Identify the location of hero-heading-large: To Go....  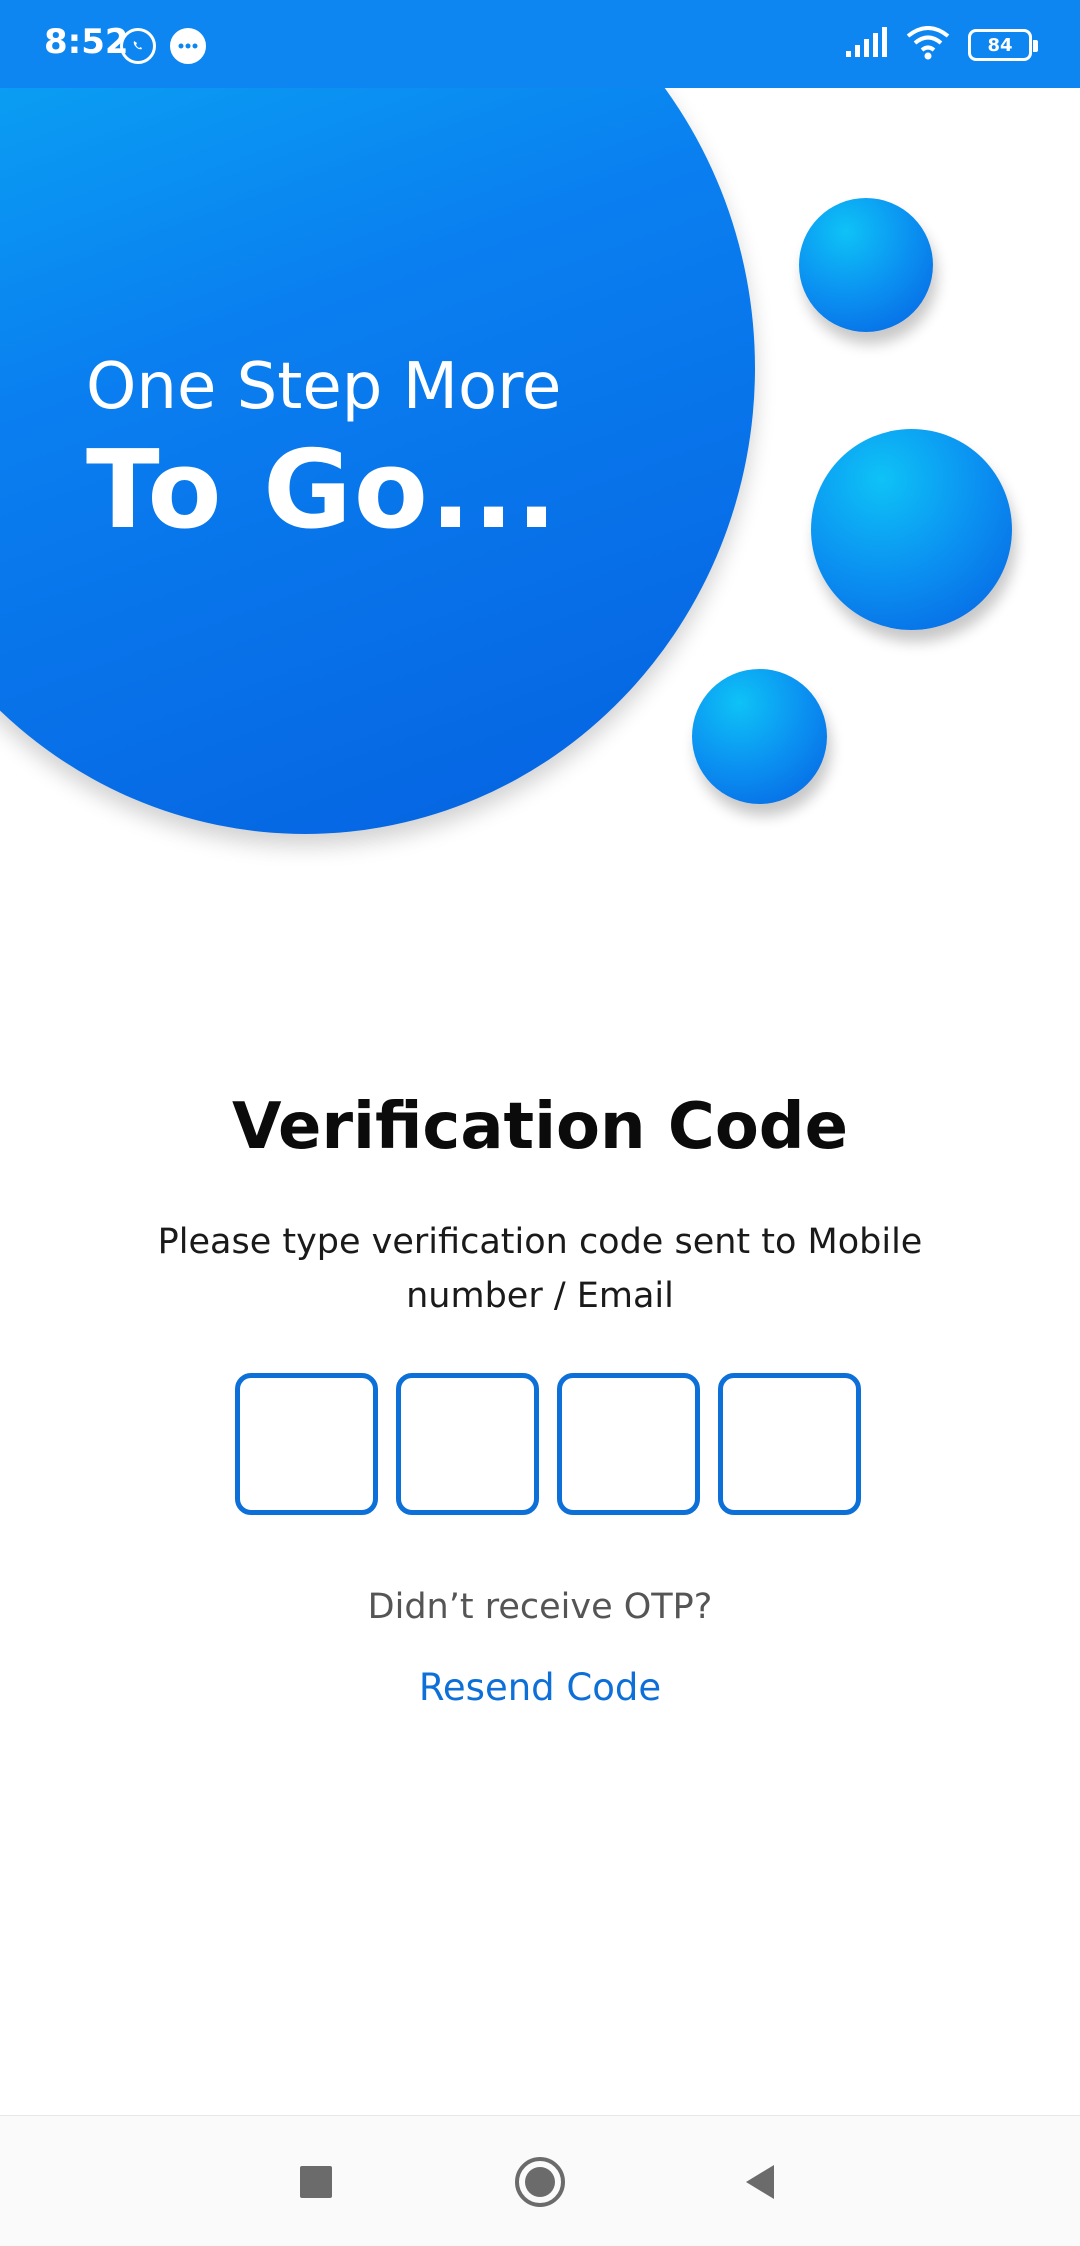
(323, 490).